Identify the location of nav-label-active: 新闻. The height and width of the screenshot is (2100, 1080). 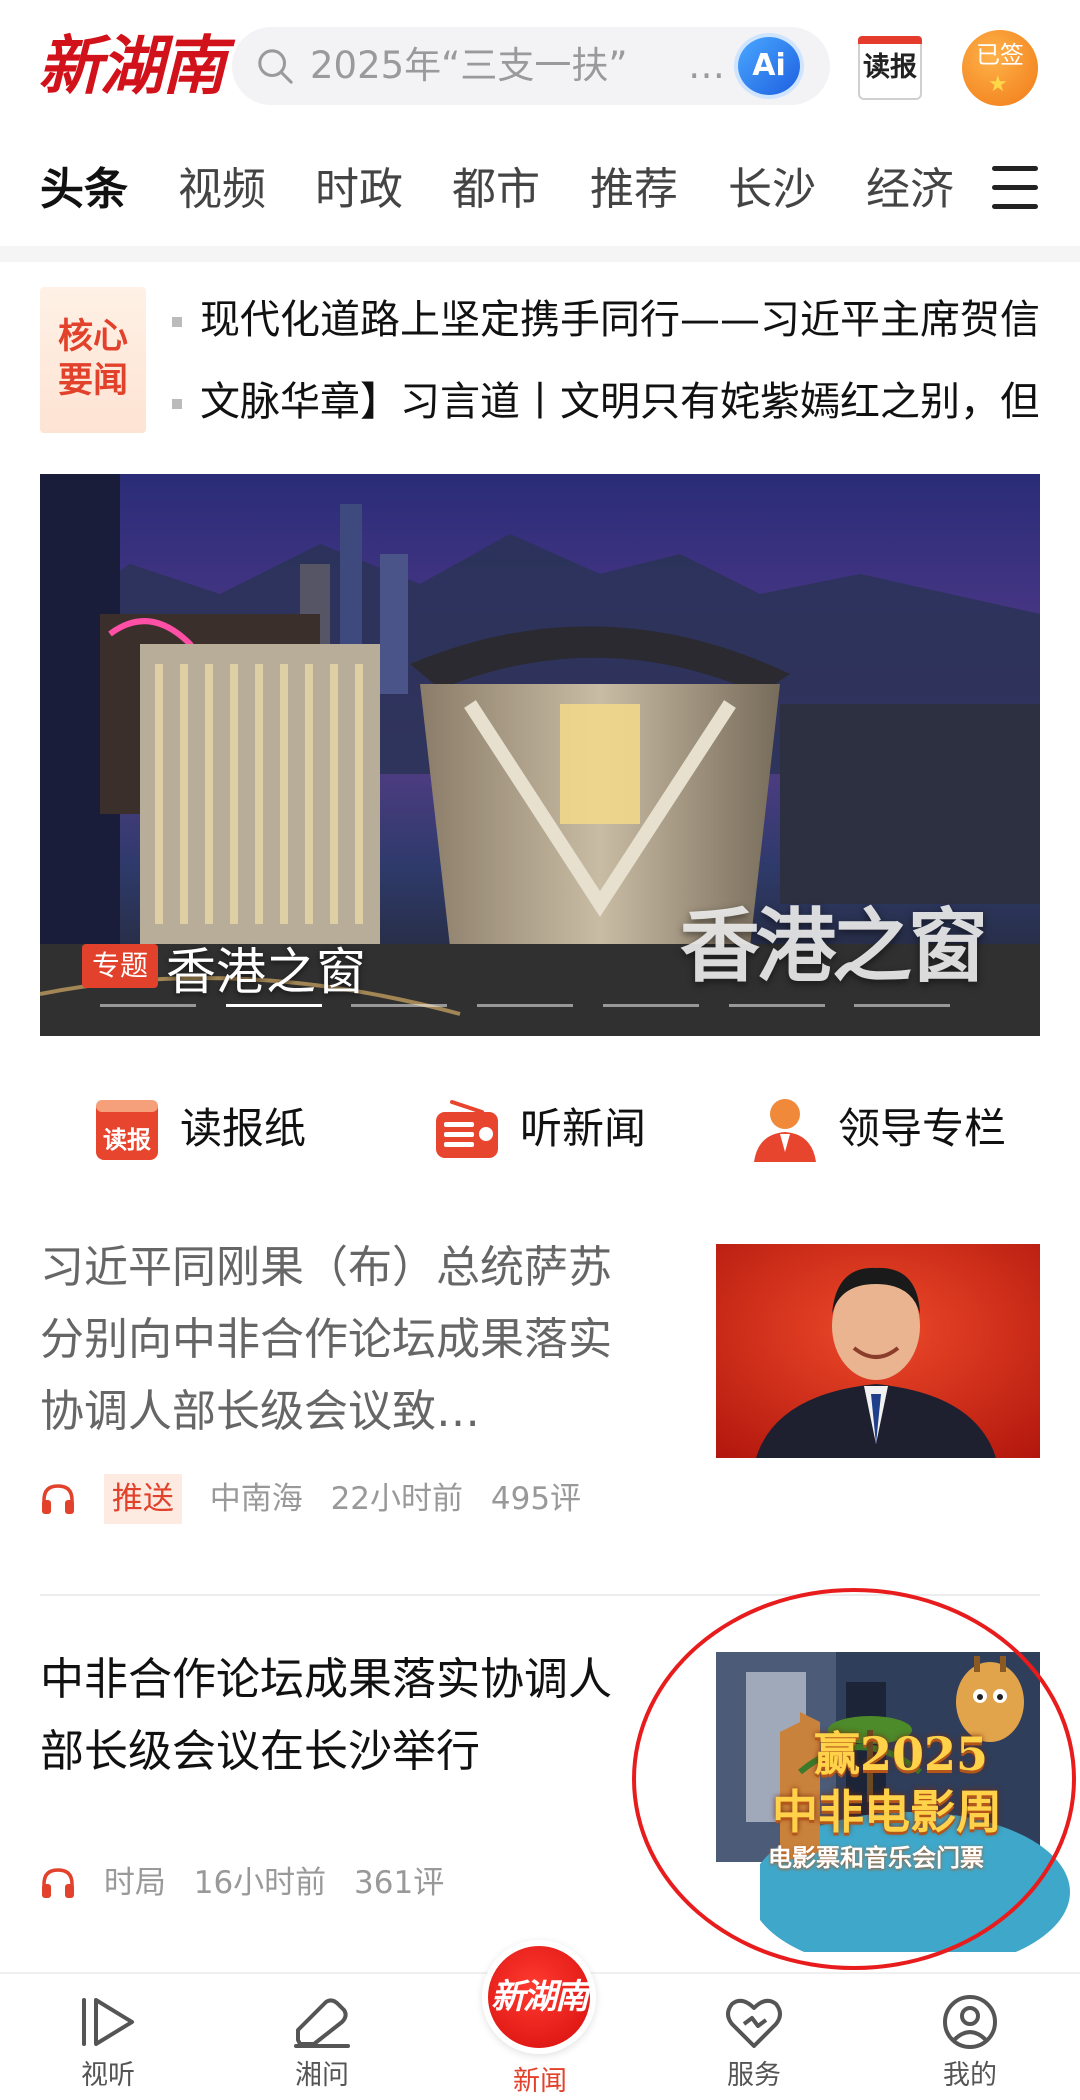
(540, 2081).